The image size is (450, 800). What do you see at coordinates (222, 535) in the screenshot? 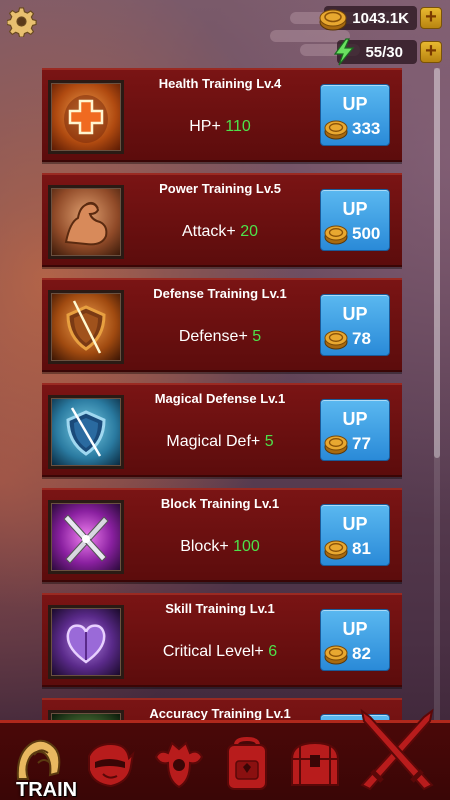
I see `training-card-block: Block Training Lv.1 Block+ 100 UP 81` at bounding box center [222, 535].